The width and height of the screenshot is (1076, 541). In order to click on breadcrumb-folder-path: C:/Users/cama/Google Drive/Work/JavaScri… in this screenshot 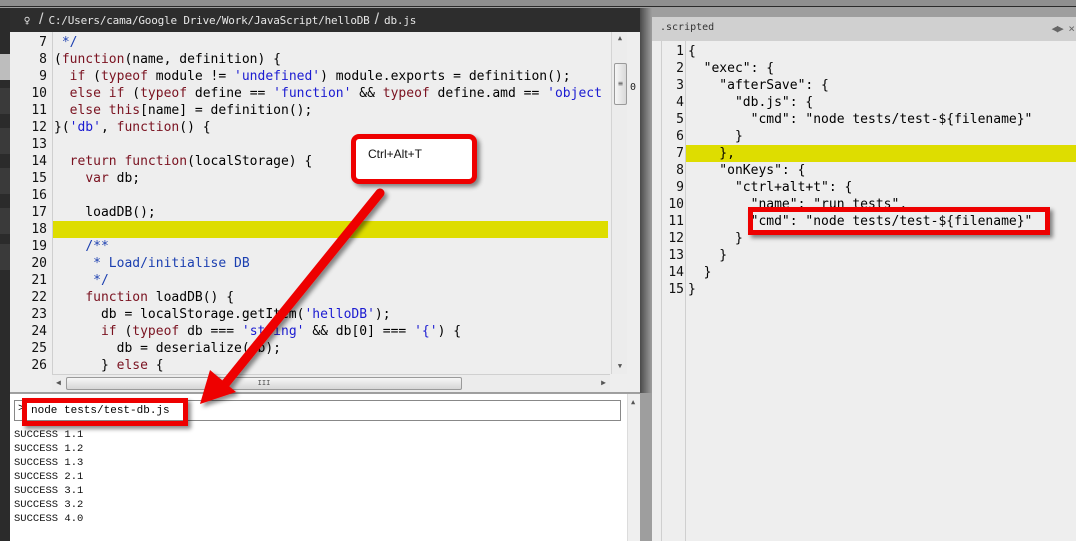, I will do `click(208, 20)`.